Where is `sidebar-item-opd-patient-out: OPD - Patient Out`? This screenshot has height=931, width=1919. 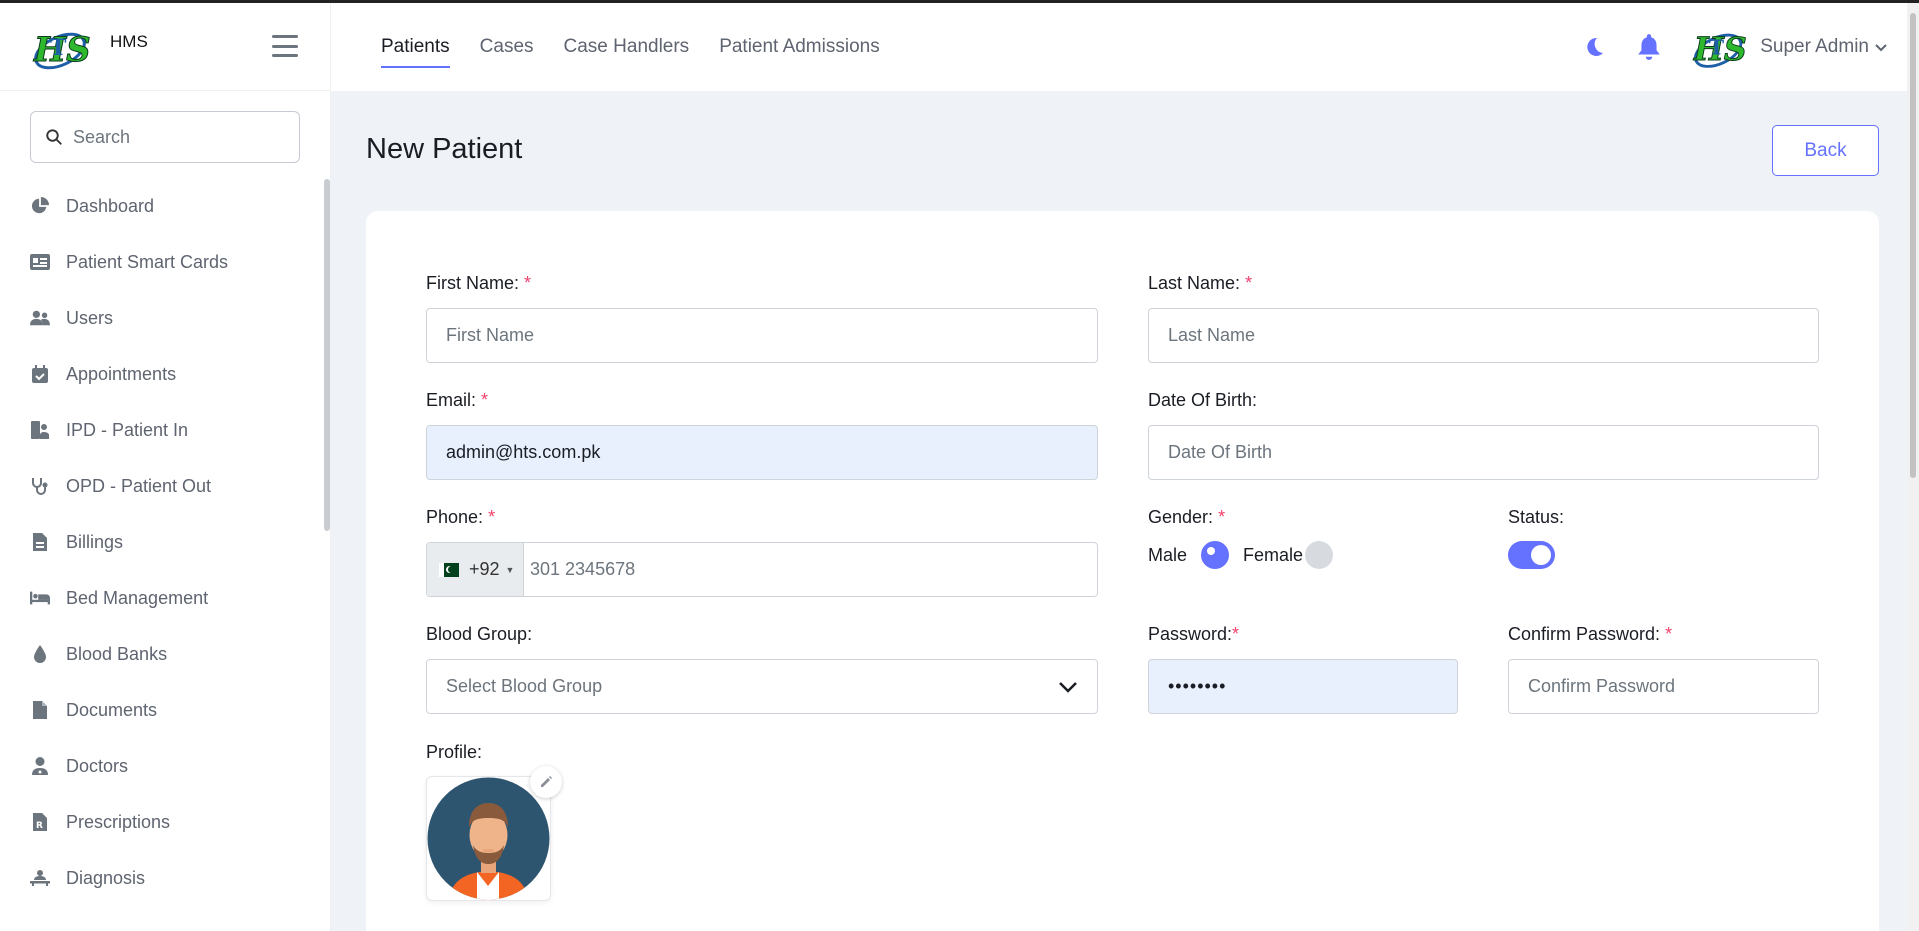
sidebar-item-opd-patient-out: OPD - Patient Out is located at coordinates (160, 486).